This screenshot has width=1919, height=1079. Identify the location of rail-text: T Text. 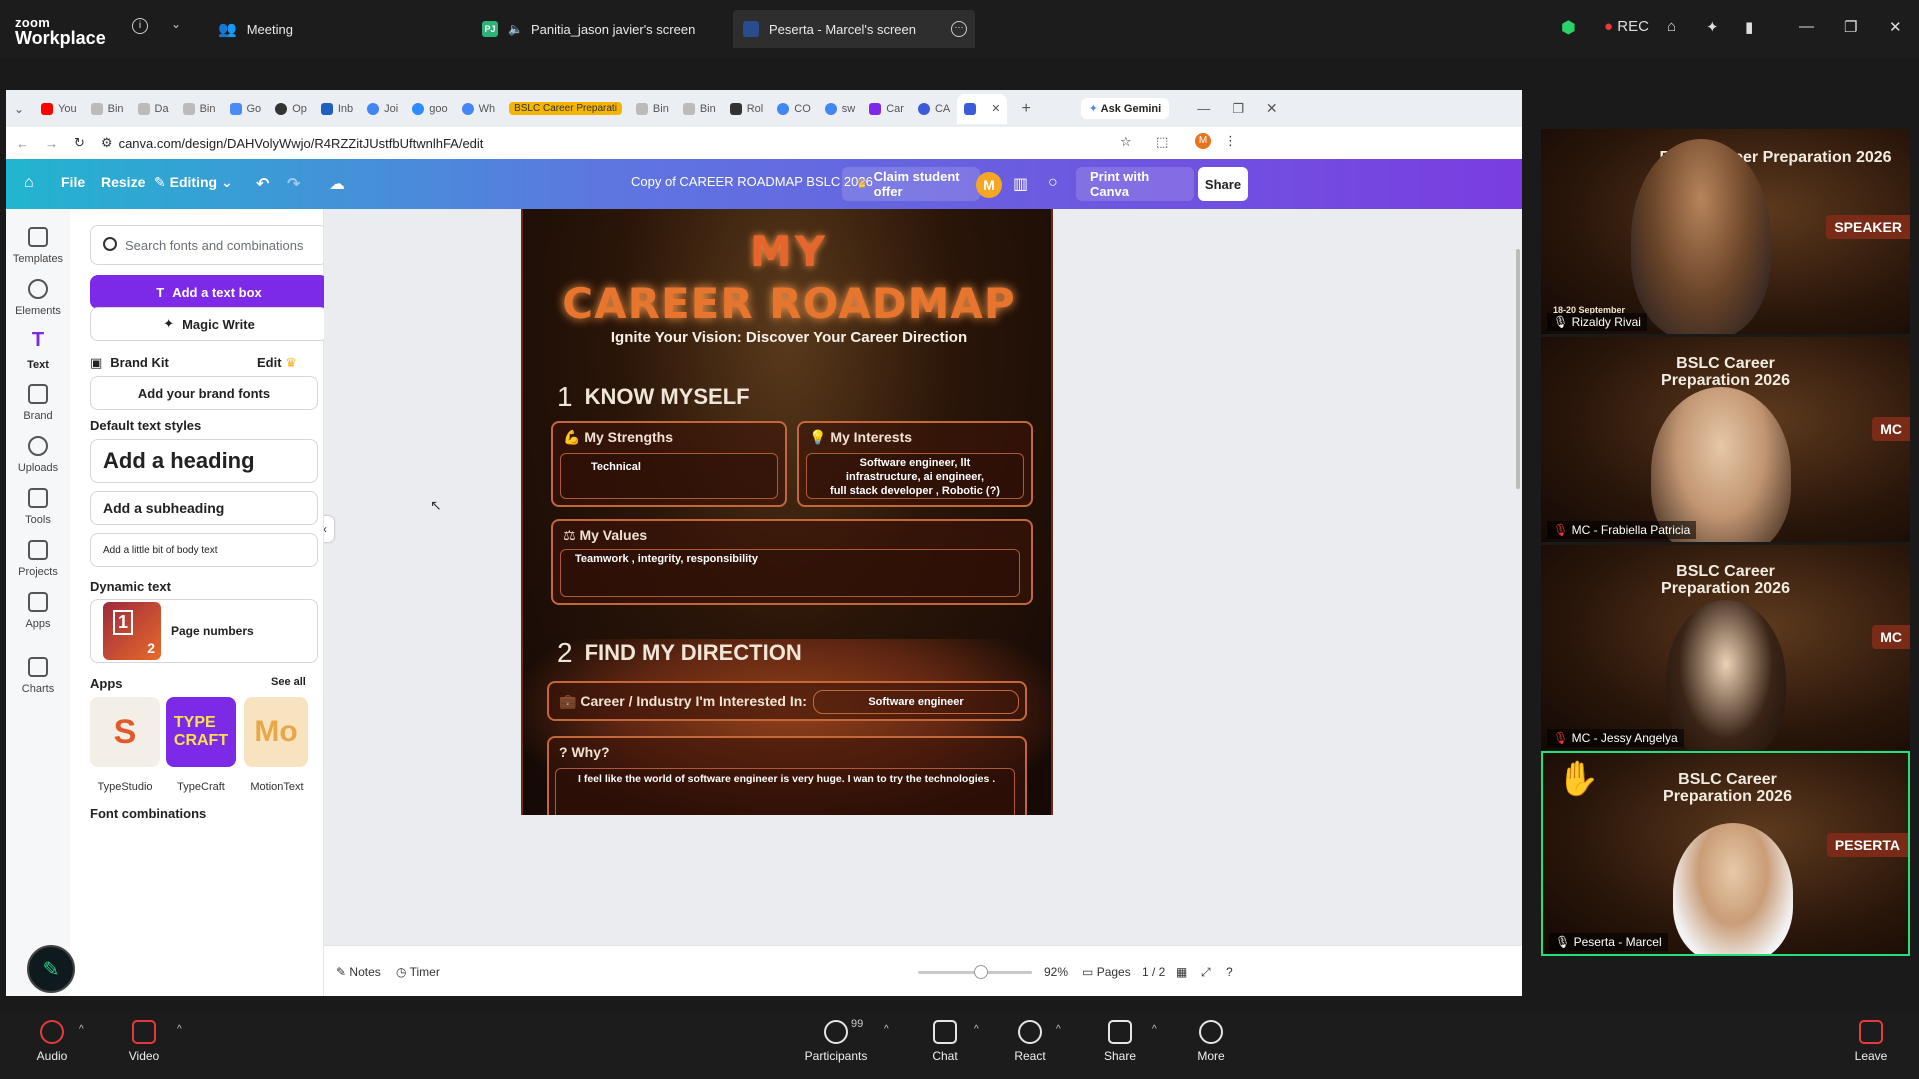
(38, 350).